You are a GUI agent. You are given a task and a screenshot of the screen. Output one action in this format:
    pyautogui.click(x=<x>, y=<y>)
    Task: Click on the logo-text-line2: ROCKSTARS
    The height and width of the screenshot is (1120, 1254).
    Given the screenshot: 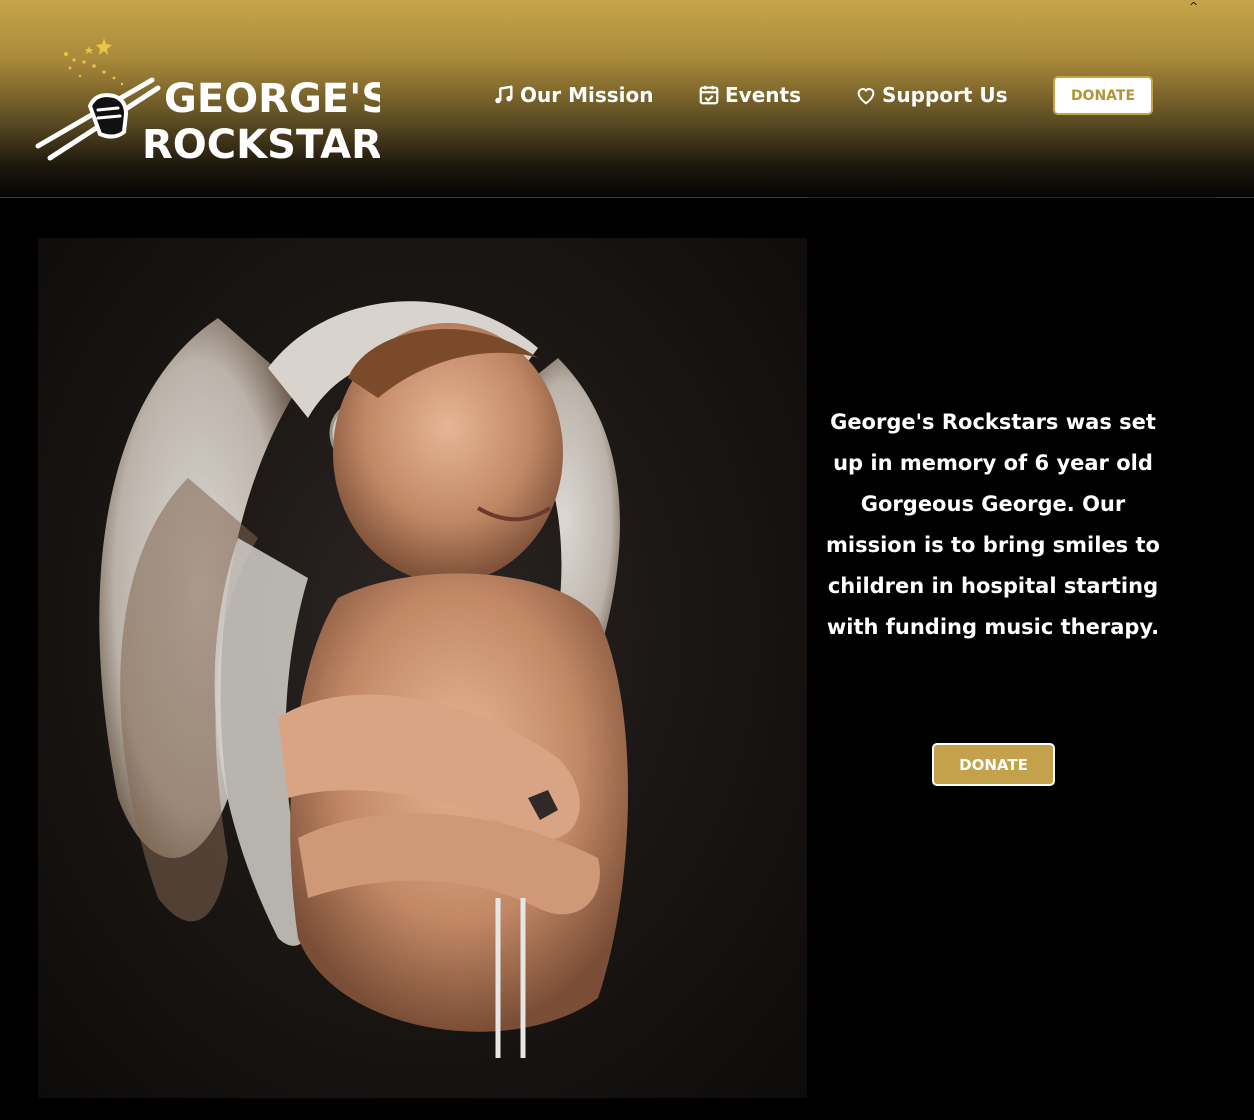 What is the action you would take?
    pyautogui.click(x=261, y=144)
    